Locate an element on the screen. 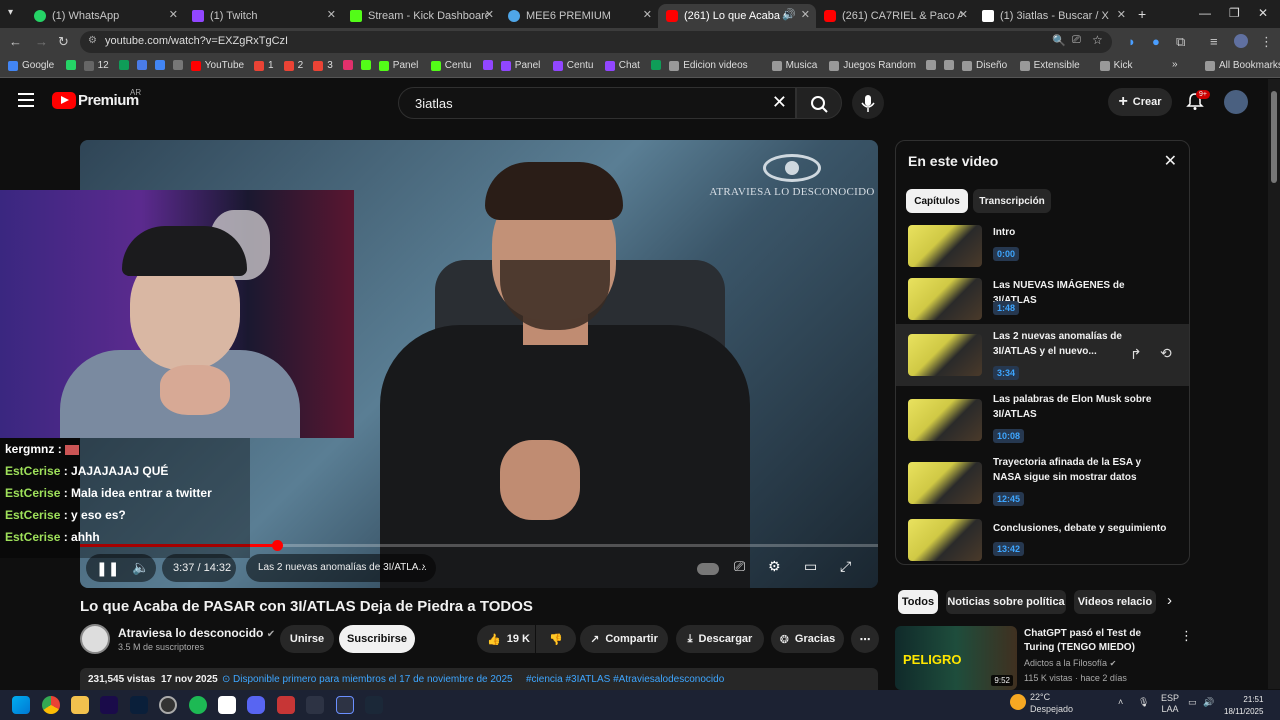 The width and height of the screenshot is (1280, 720). voice-search-button is located at coordinates (868, 103).